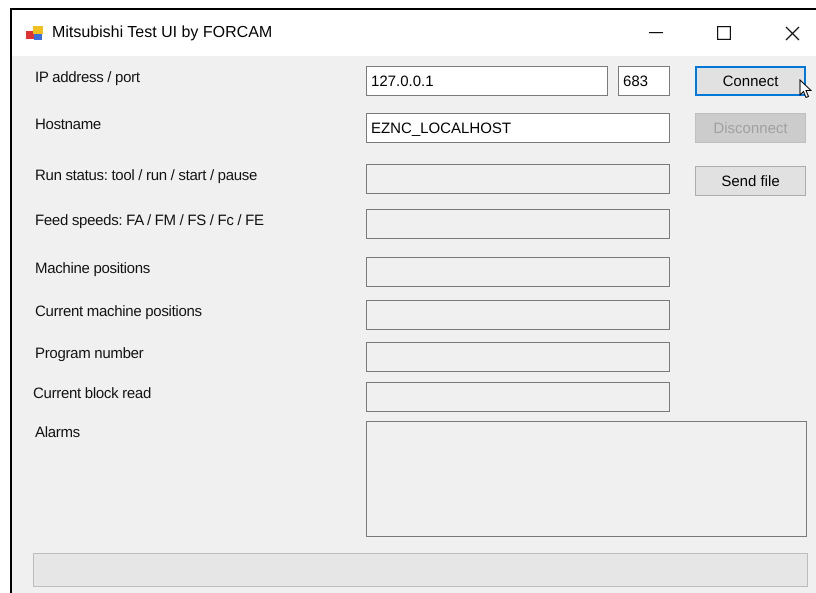 This screenshot has width=816, height=593. What do you see at coordinates (58, 432) in the screenshot?
I see `field-label: Alarms` at bounding box center [58, 432].